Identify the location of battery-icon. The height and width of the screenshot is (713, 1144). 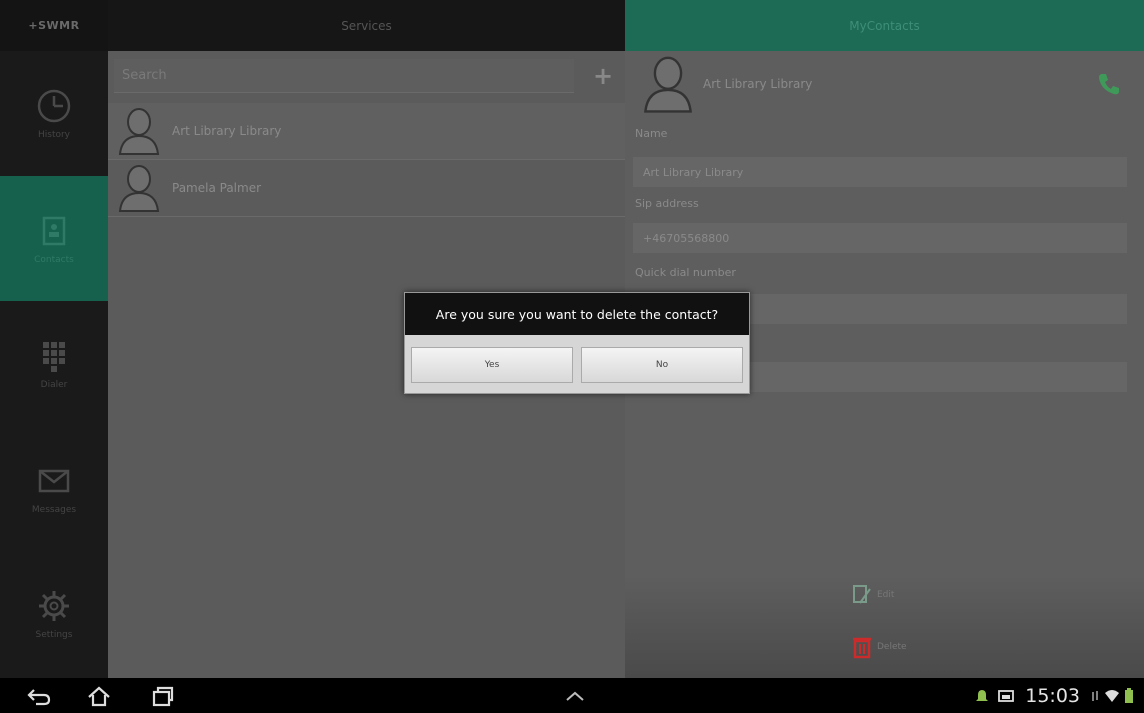
(1129, 695).